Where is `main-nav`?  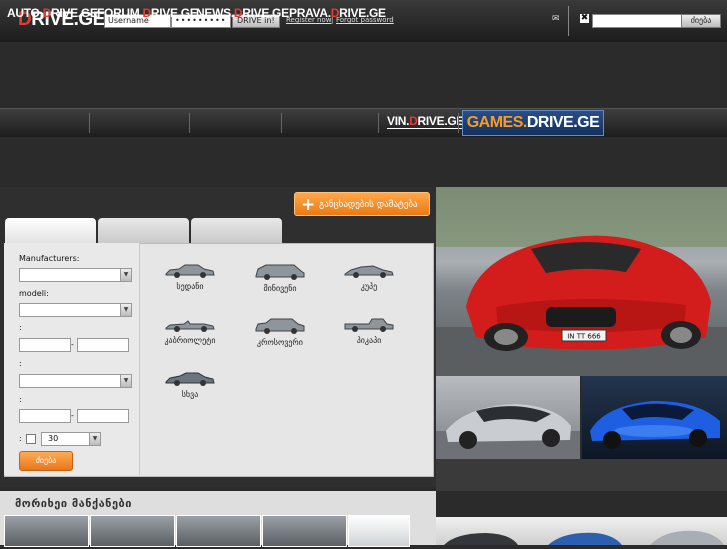 main-nav is located at coordinates (363, 123).